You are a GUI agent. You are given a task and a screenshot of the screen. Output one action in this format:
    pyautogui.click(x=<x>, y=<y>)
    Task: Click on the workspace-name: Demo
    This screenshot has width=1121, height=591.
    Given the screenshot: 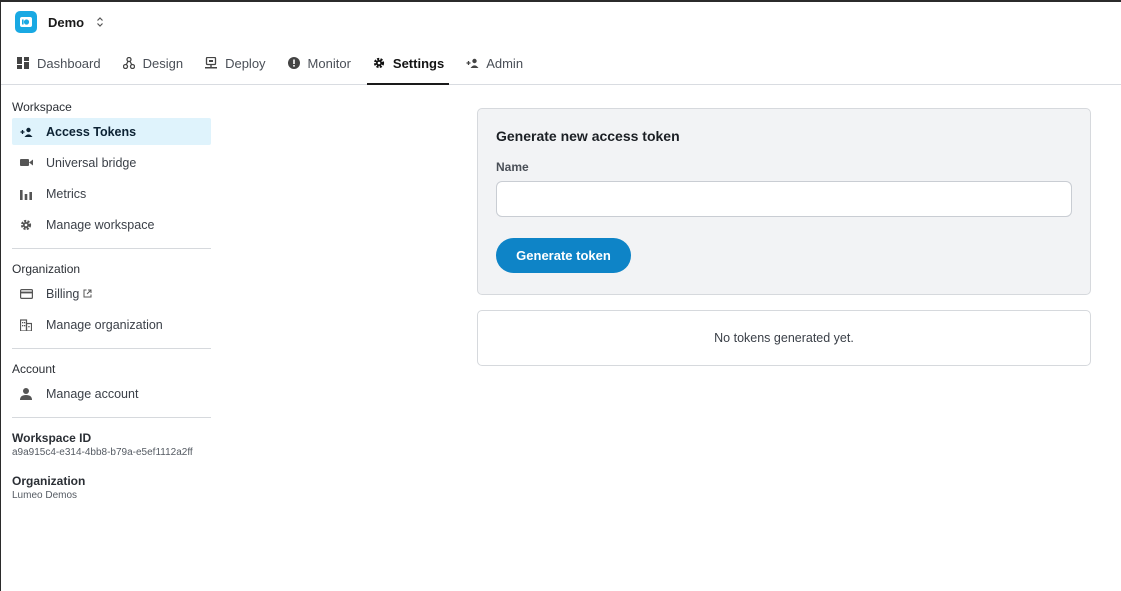 What is the action you would take?
    pyautogui.click(x=66, y=22)
    